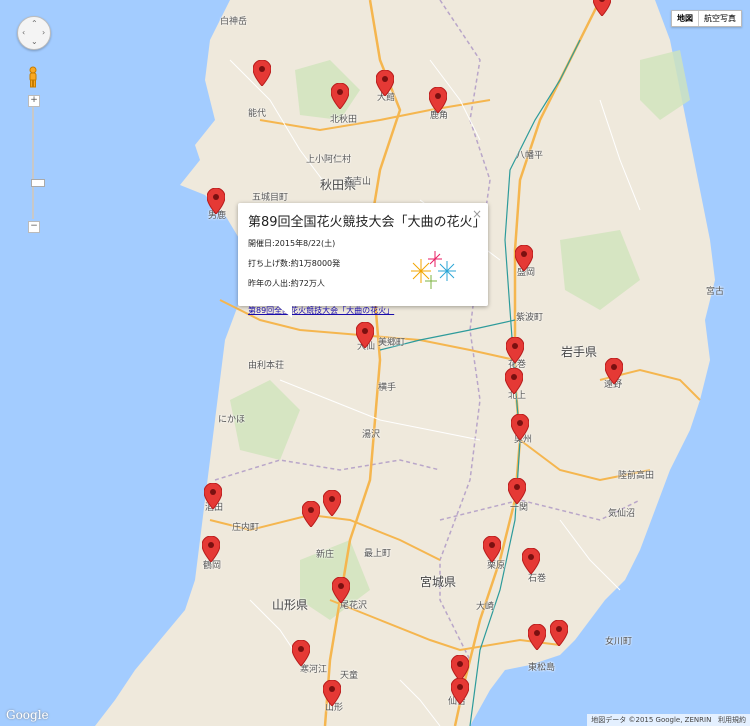 Image resolution: width=750 pixels, height=726 pixels. What do you see at coordinates (579, 352) in the screenshot?
I see `prefecture-label: 岩手県` at bounding box center [579, 352].